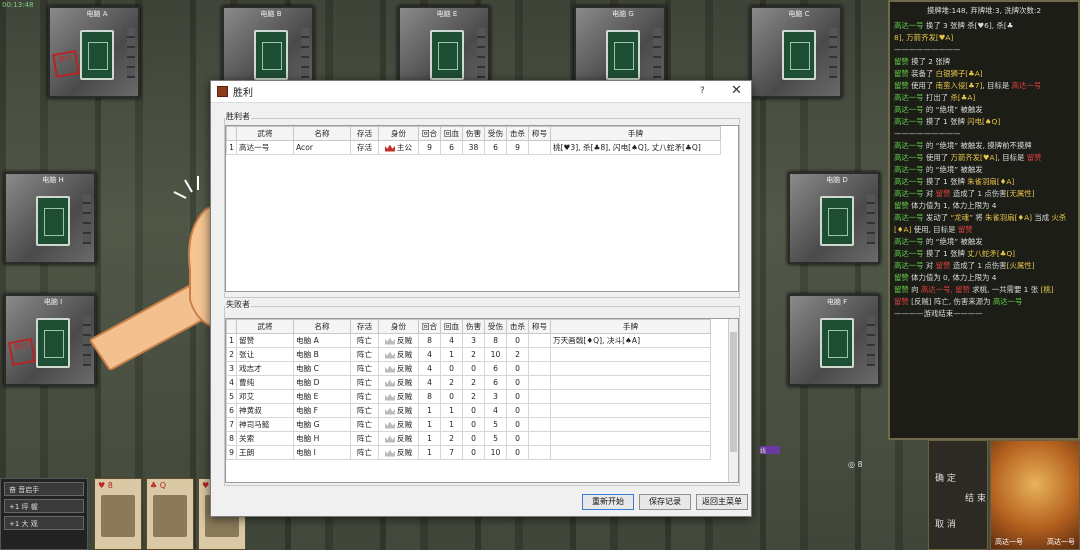 The width and height of the screenshot is (1080, 550). Describe the element at coordinates (722, 502) in the screenshot. I see `main-menu-button: 返回主菜单` at that location.